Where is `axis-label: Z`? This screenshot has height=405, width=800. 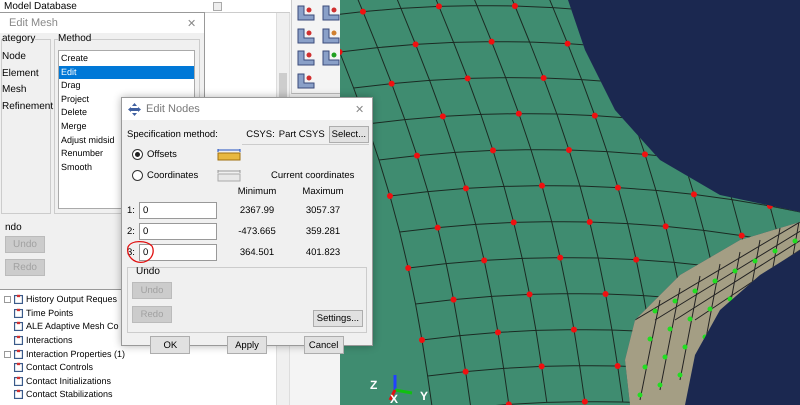
axis-label: Z is located at coordinates (374, 385).